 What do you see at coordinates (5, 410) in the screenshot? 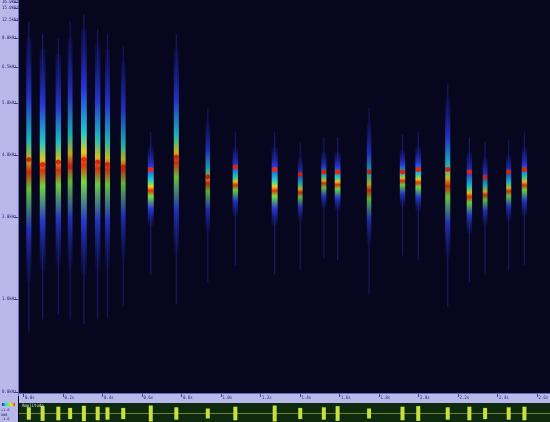
I see `amp-label-top: +1.0` at bounding box center [5, 410].